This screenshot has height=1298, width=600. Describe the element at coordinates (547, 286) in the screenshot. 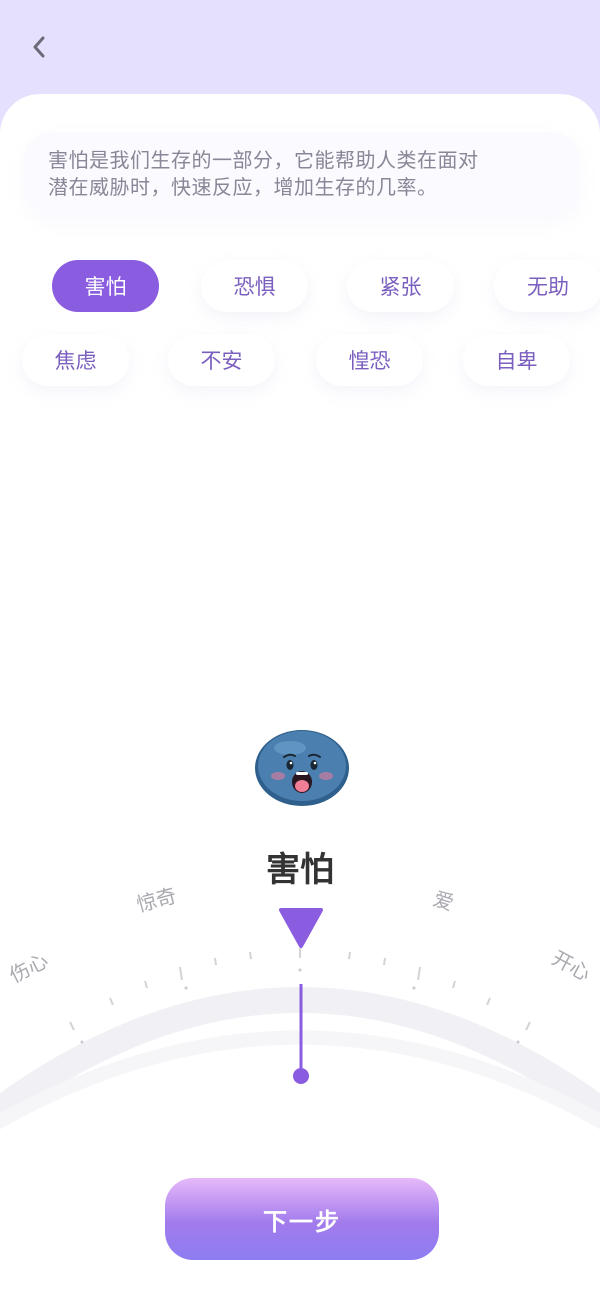

I see `emotion-chip-wu-zhu: 无助` at that location.